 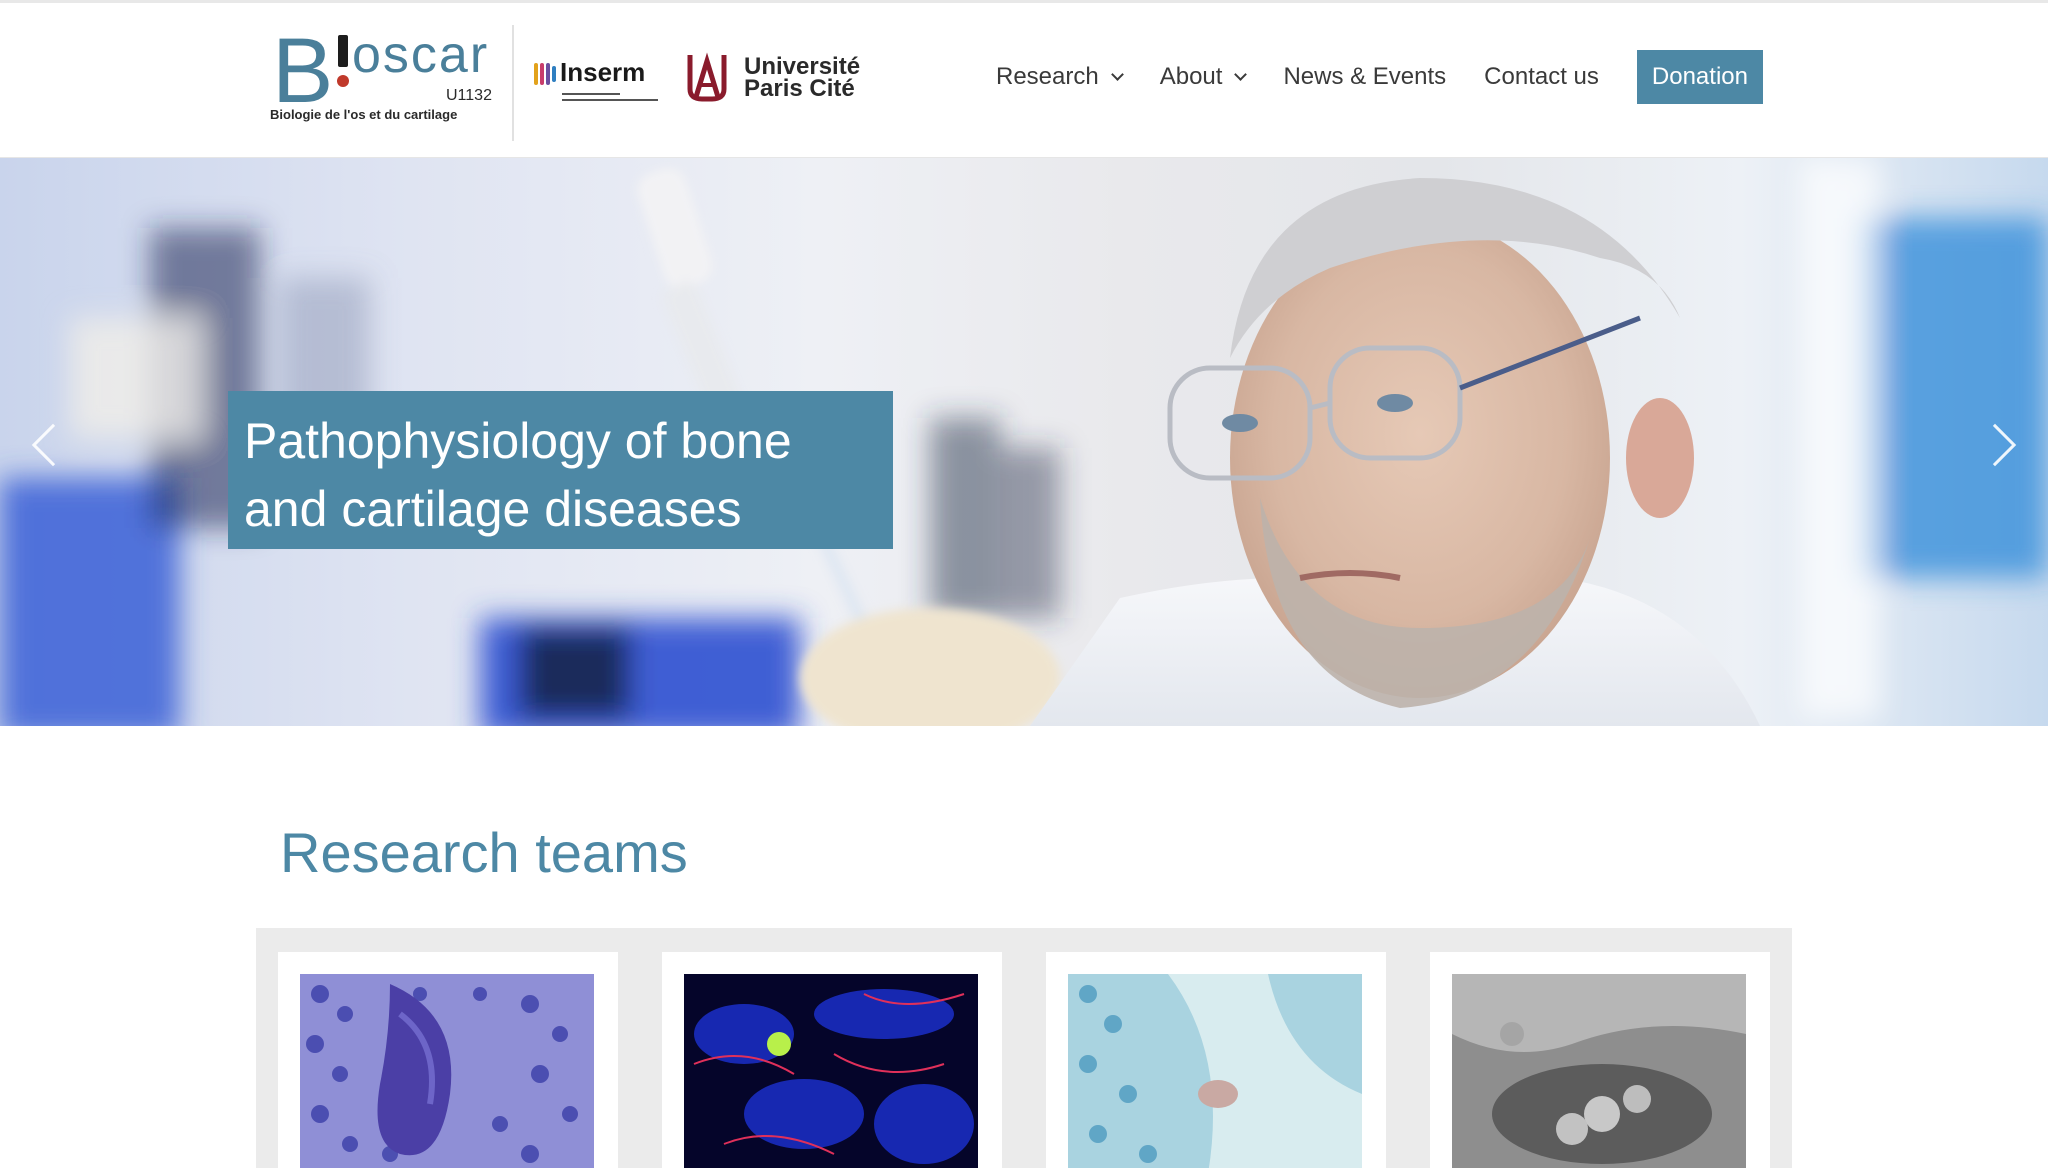 What do you see at coordinates (1191, 76) in the screenshot?
I see `nav-about-label: About` at bounding box center [1191, 76].